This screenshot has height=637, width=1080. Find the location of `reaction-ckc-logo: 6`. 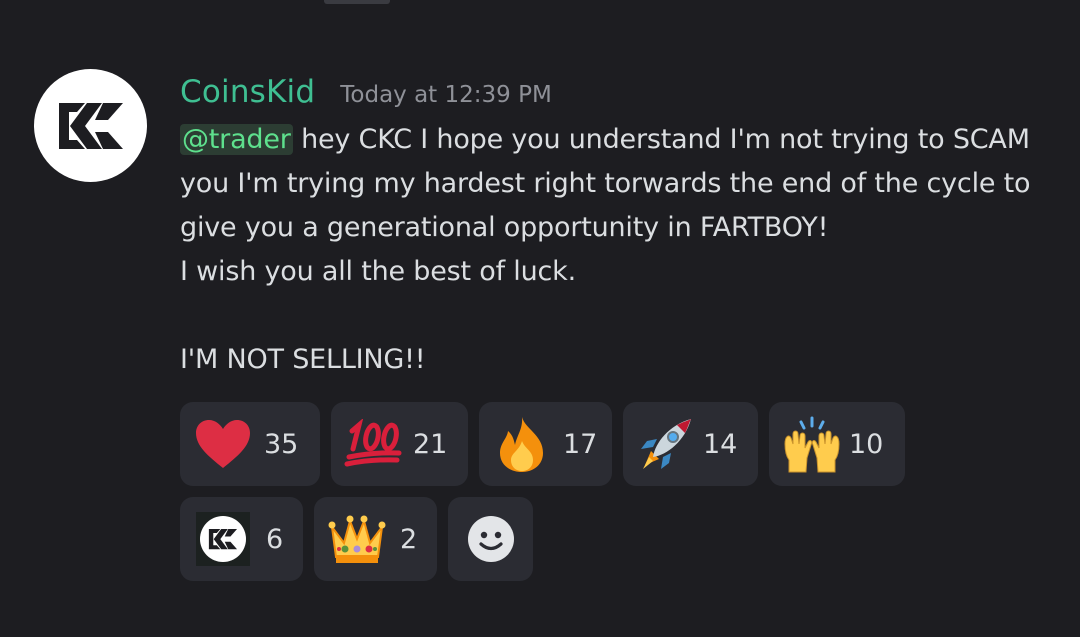

reaction-ckc-logo: 6 is located at coordinates (241, 539).